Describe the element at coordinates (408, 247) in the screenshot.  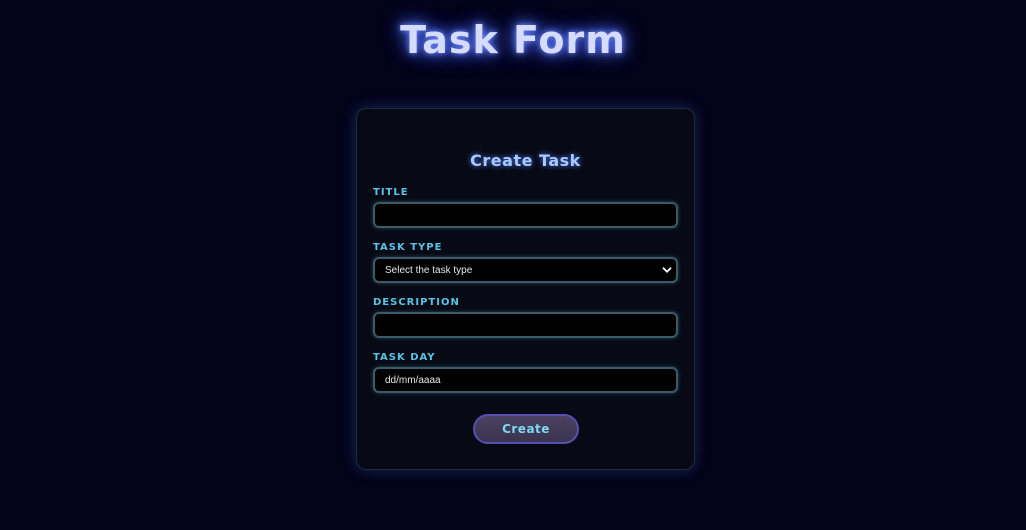
I see `task-type-label: TASK TYPE` at that location.